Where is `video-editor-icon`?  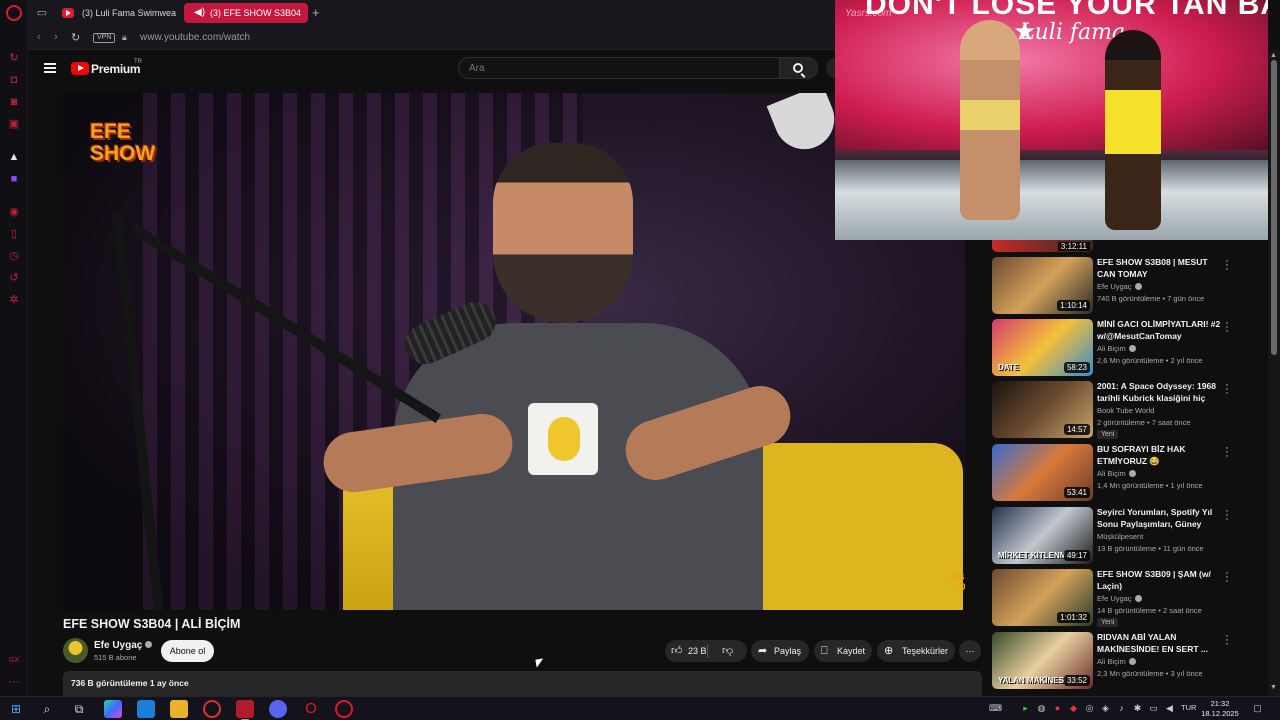
video-editor-icon is located at coordinates (245, 710).